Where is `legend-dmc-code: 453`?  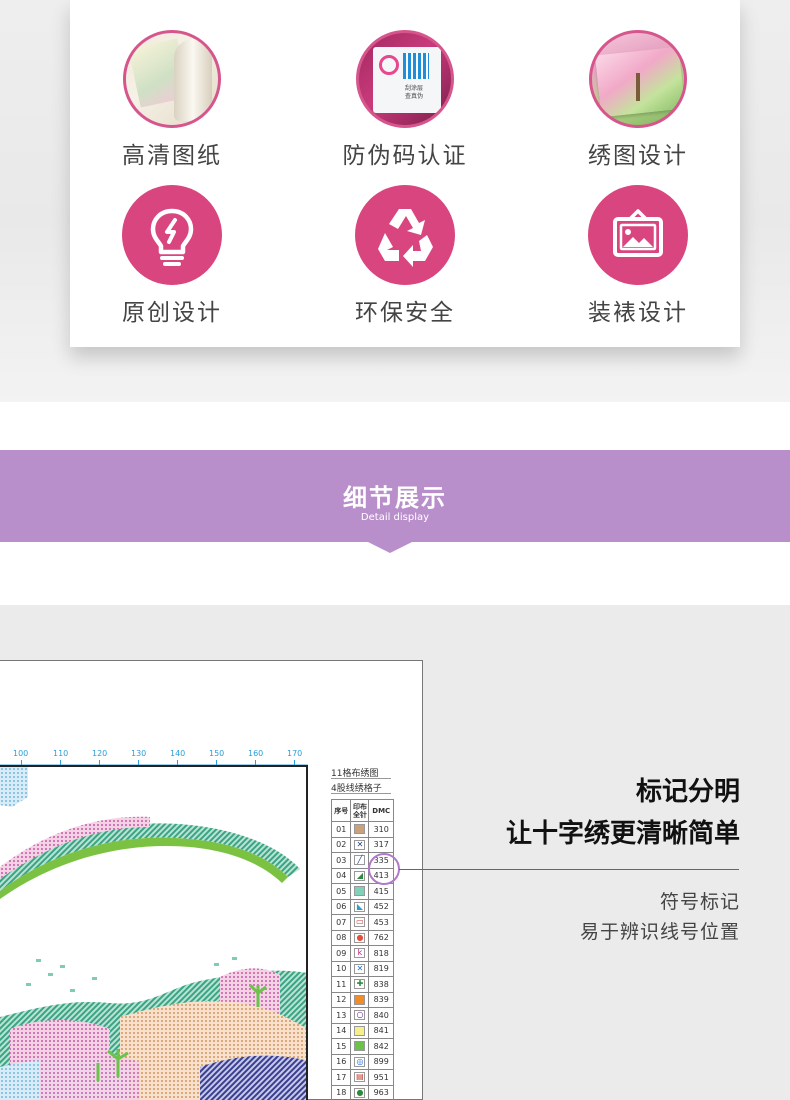
legend-dmc-code: 453 is located at coordinates (381, 922).